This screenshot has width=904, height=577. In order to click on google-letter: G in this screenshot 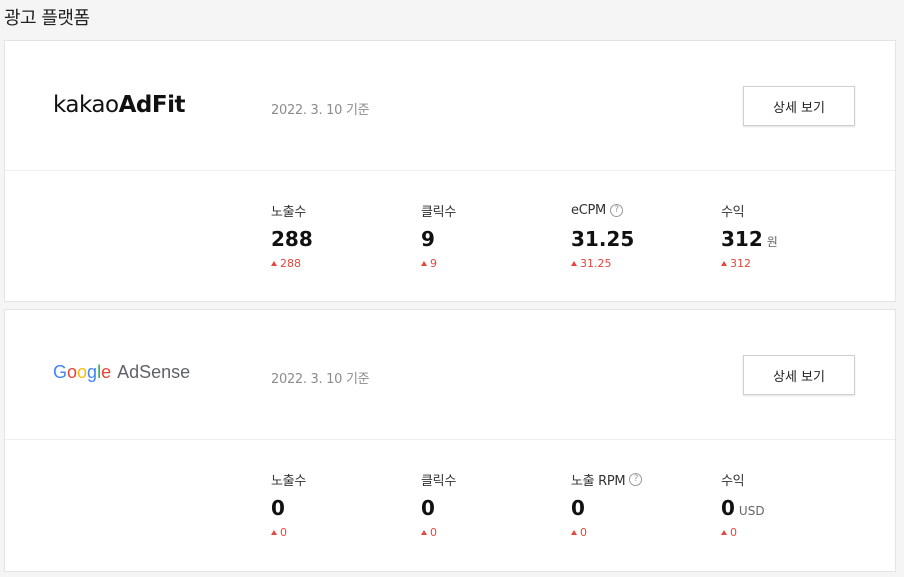, I will do `click(60, 372)`.